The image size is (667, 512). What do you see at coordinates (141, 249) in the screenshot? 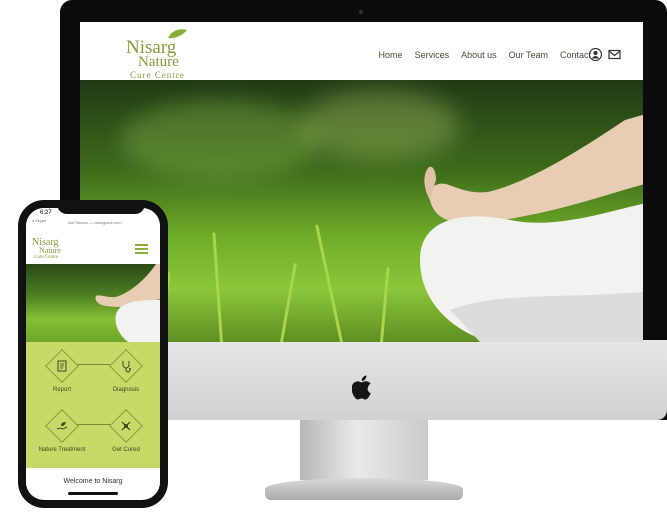
I see `hamburger-menu-icon` at bounding box center [141, 249].